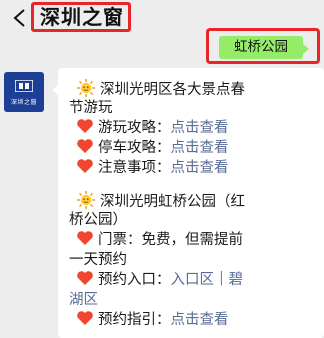  I want to click on section-2-title: 深圳光明虹桥公园（红, so click(160, 200).